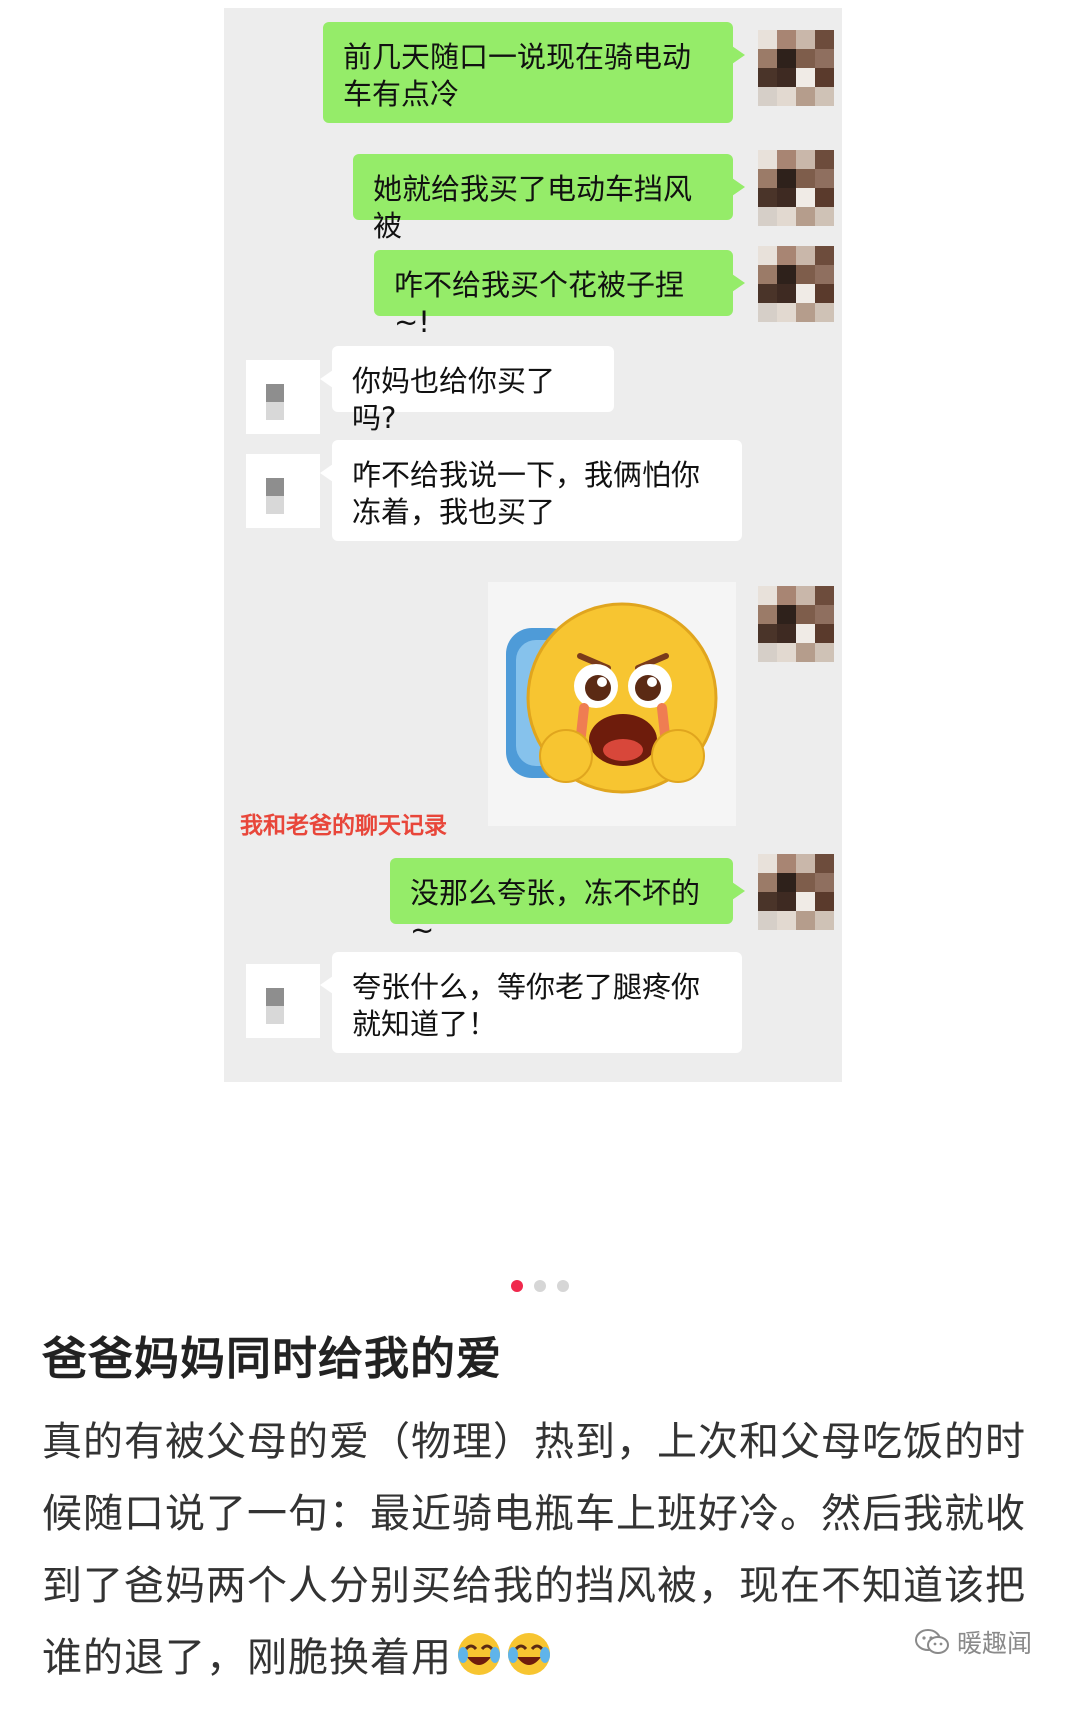 The height and width of the screenshot is (1716, 1080). What do you see at coordinates (531, 490) in the screenshot?
I see `chat-bubble-other: 咋不给我说一下，我俩怕你冻着，我也买了` at bounding box center [531, 490].